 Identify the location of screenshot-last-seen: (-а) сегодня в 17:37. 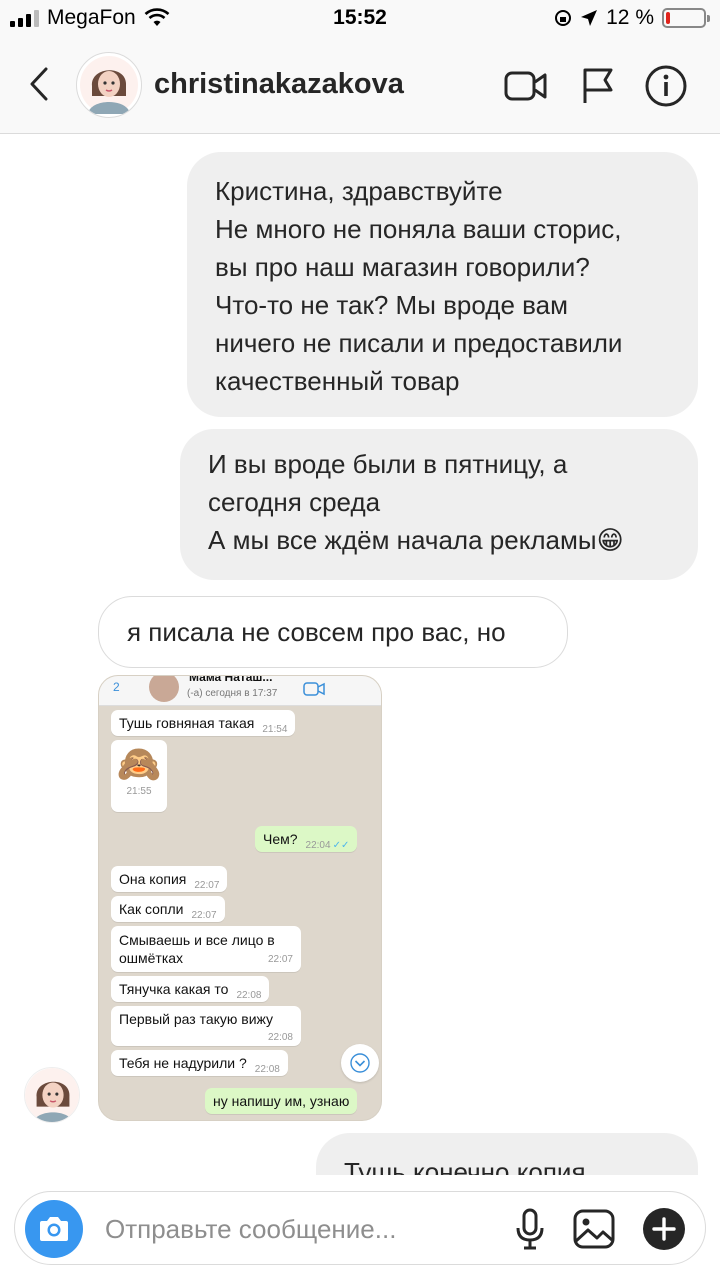
(232, 693).